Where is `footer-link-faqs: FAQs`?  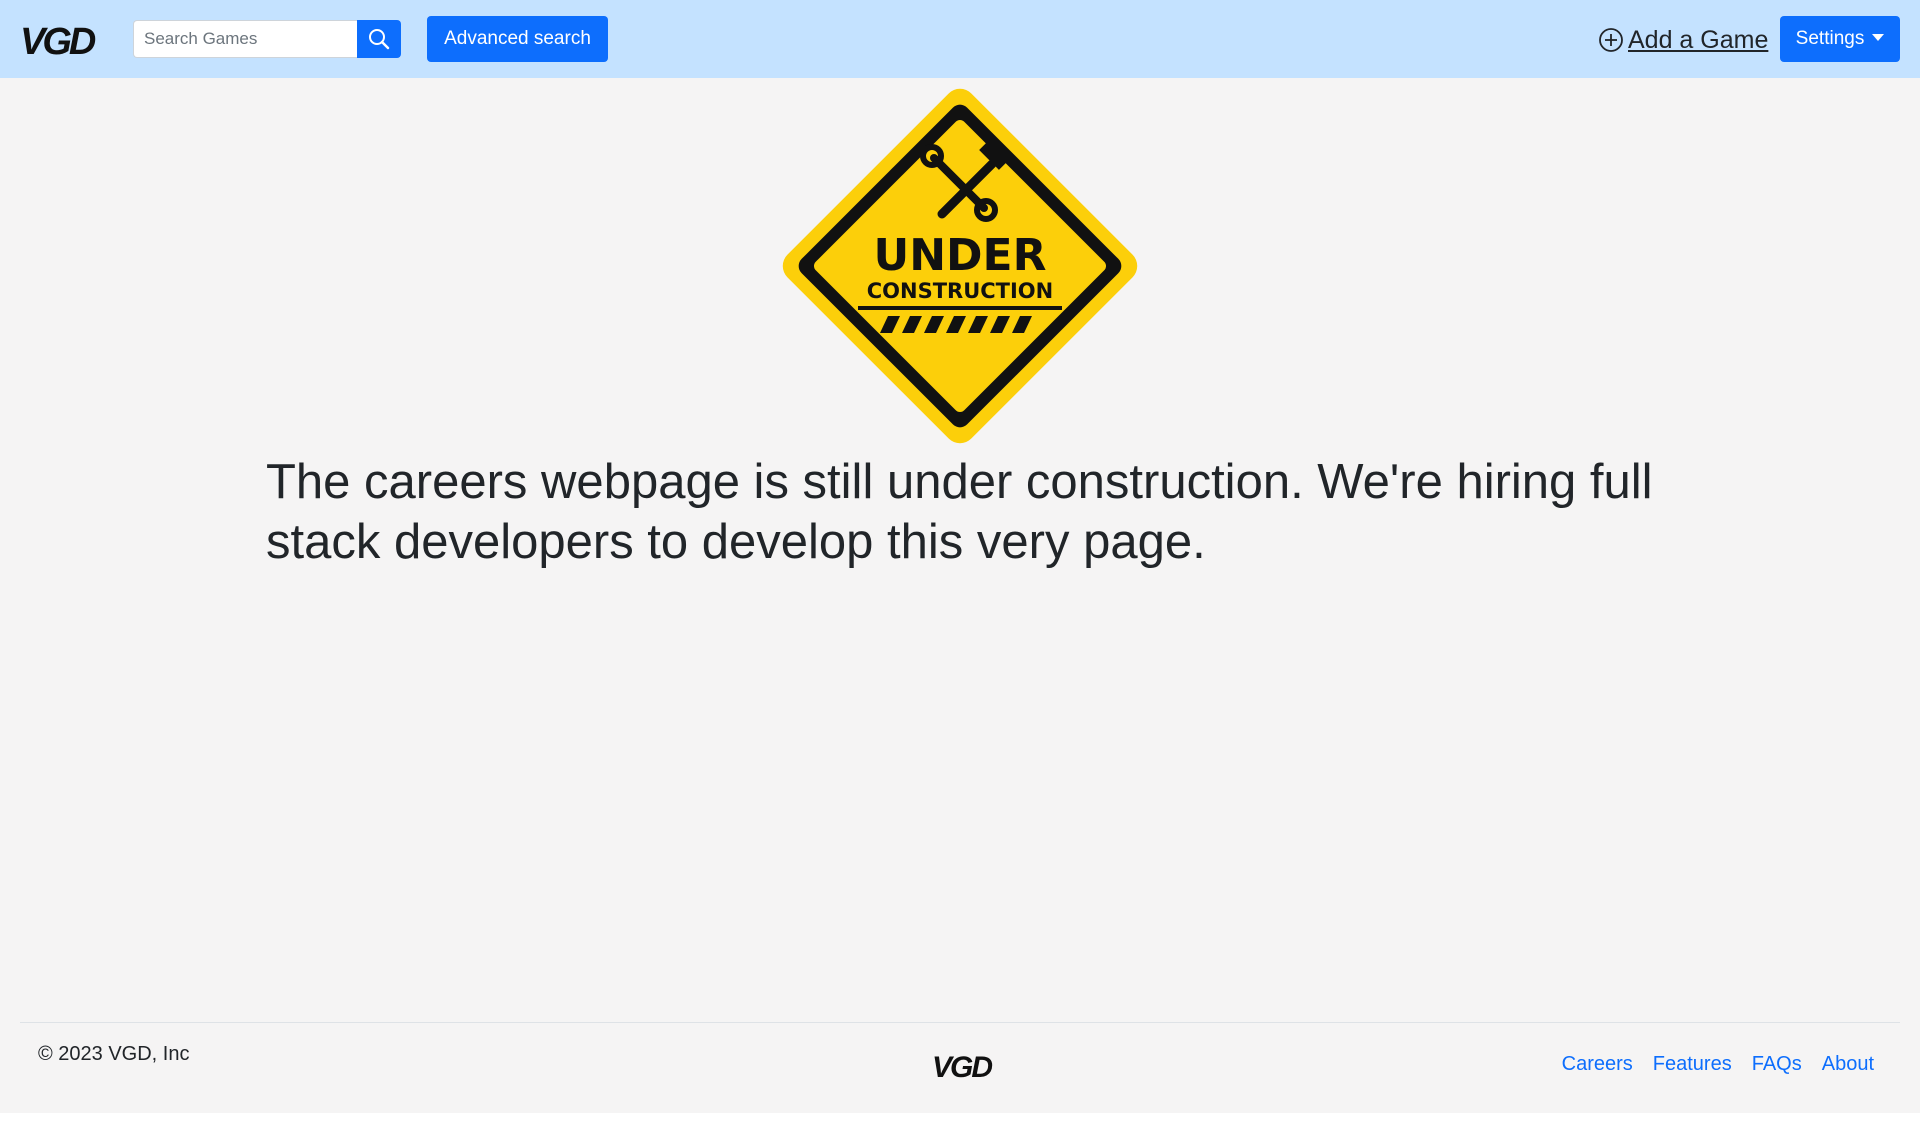 footer-link-faqs: FAQs is located at coordinates (1777, 1064).